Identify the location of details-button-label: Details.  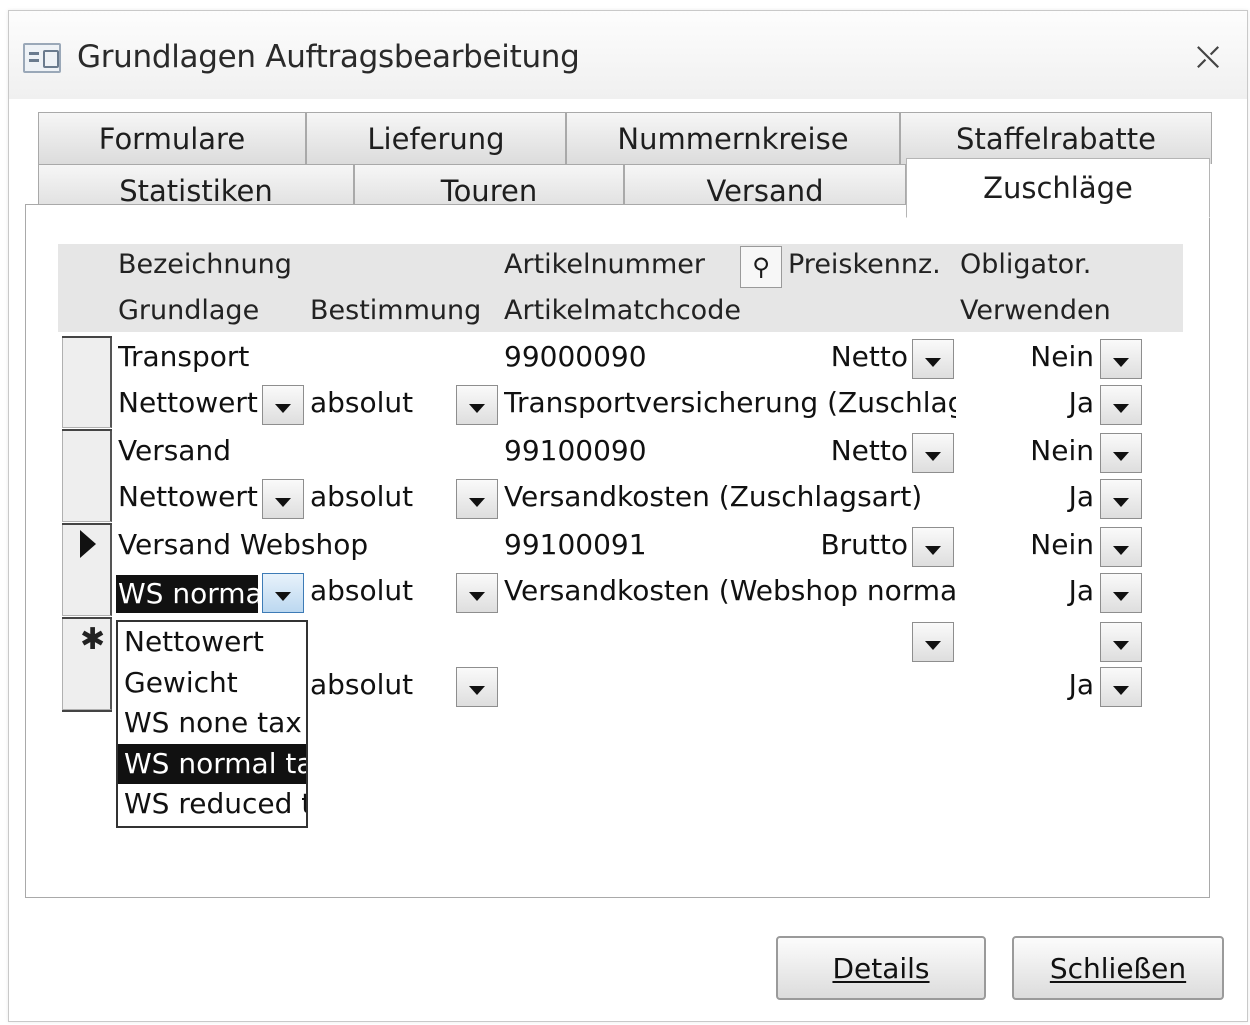
(881, 968).